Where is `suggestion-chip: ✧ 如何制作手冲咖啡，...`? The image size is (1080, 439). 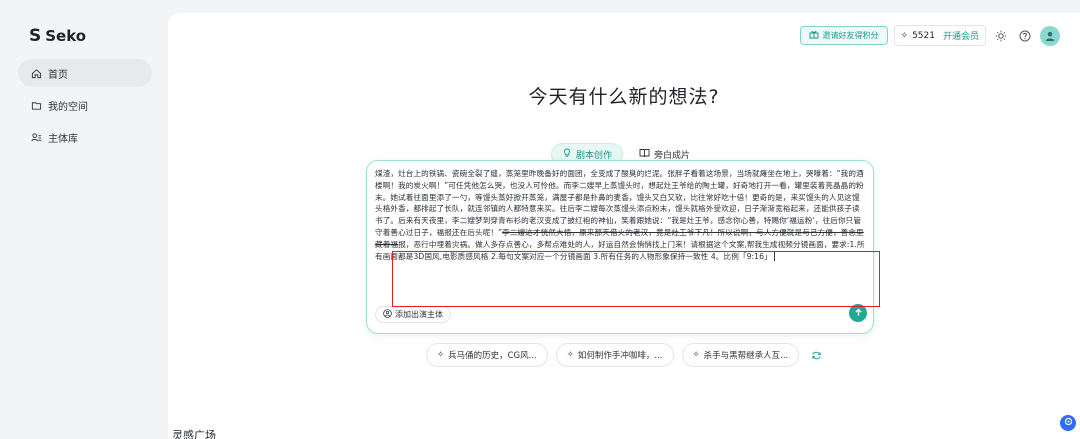
suggestion-chip: ✧ 如何制作手冲咖啡，... is located at coordinates (614, 355).